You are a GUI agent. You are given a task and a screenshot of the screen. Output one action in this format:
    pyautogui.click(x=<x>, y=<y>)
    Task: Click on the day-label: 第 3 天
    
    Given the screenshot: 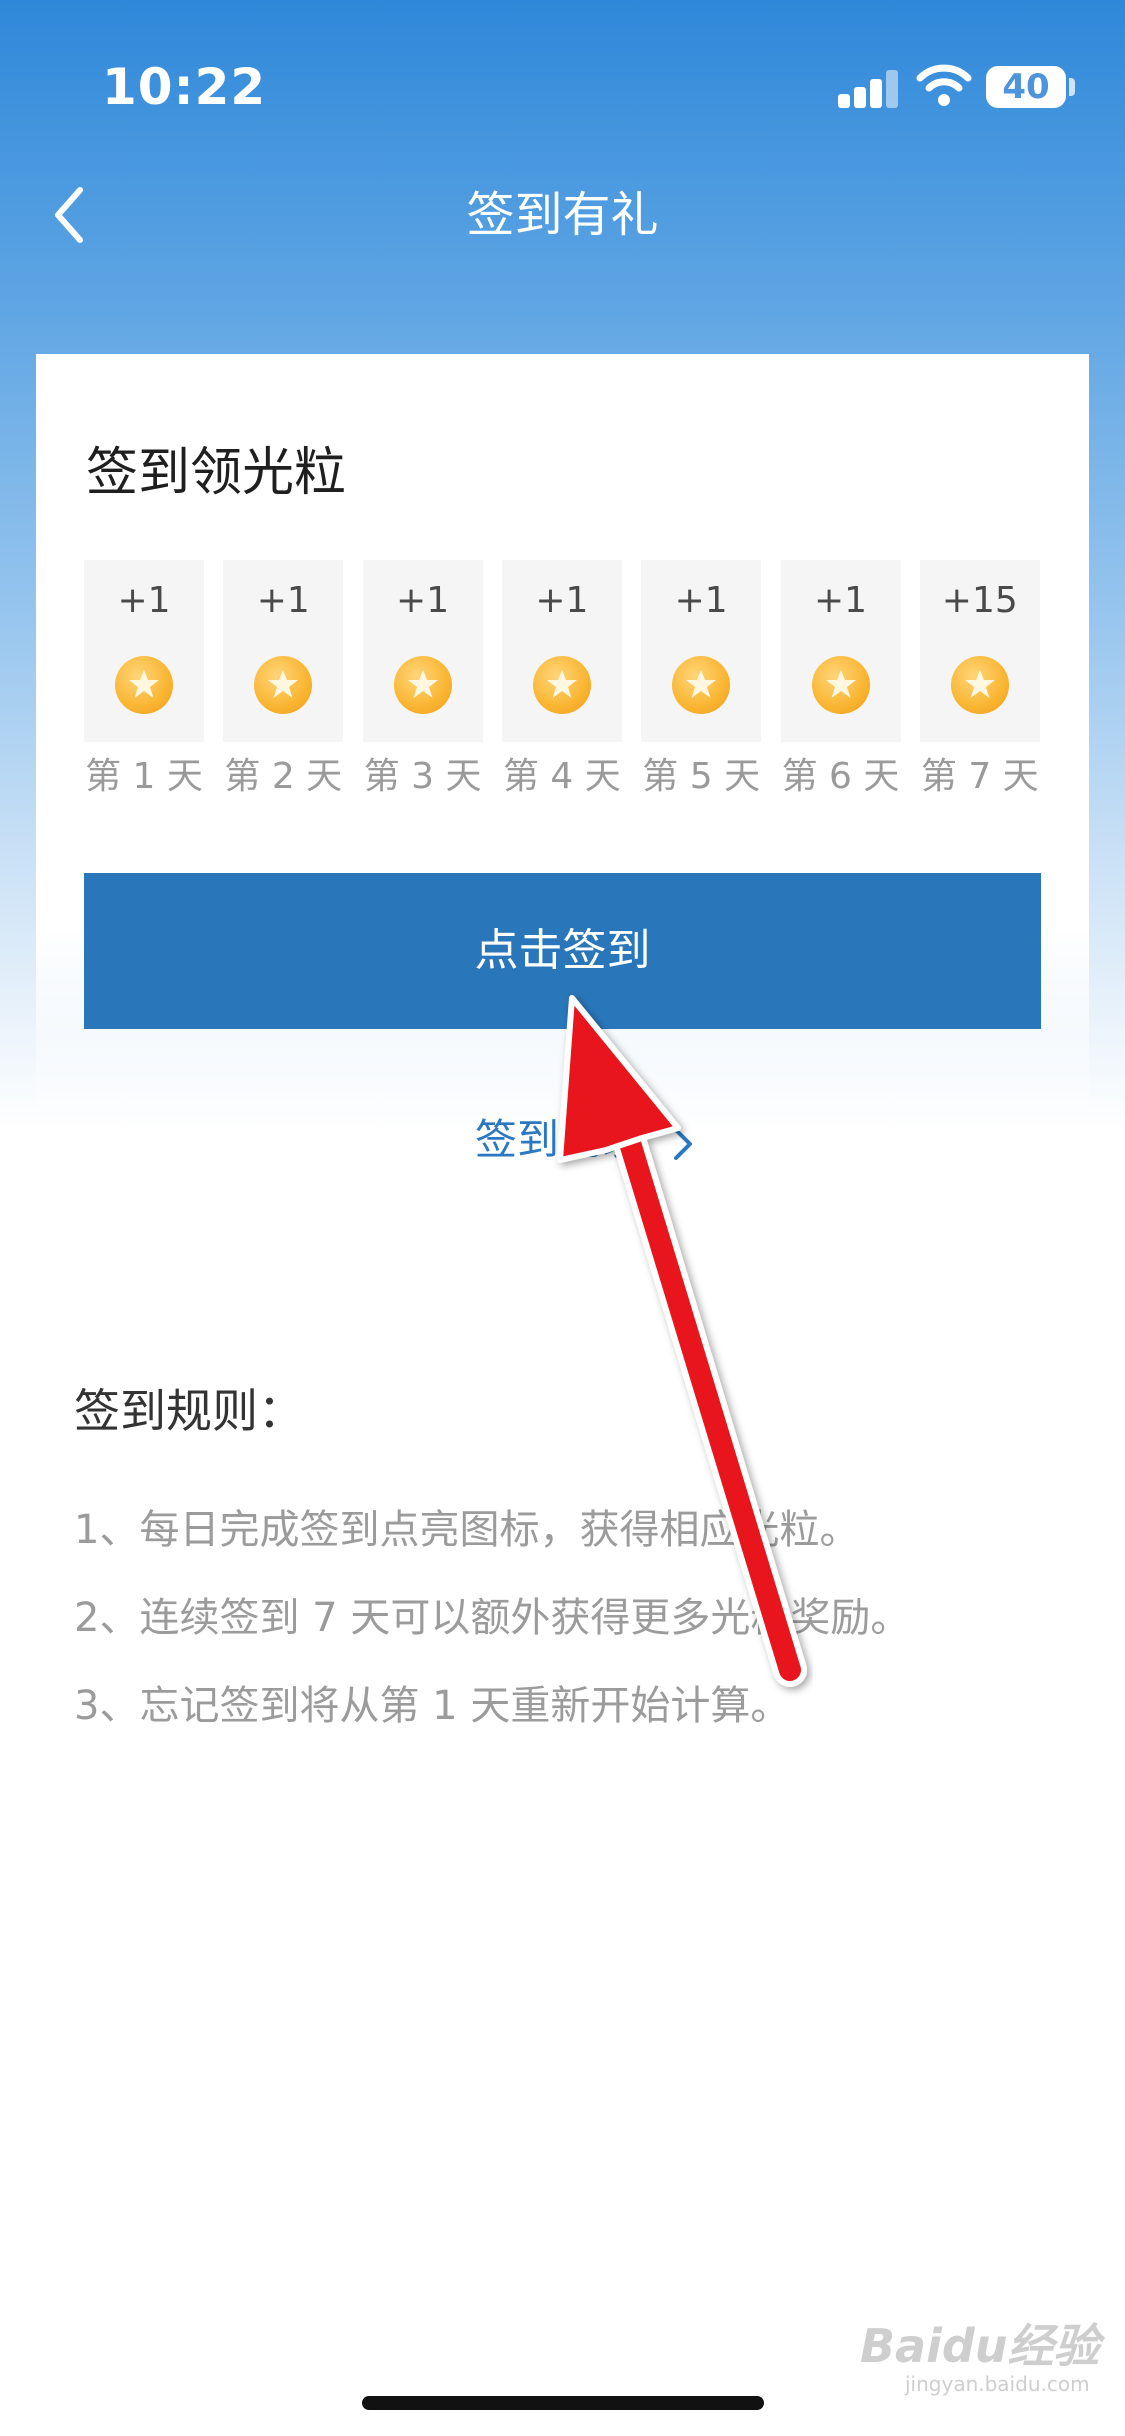 What is the action you would take?
    pyautogui.click(x=422, y=776)
    